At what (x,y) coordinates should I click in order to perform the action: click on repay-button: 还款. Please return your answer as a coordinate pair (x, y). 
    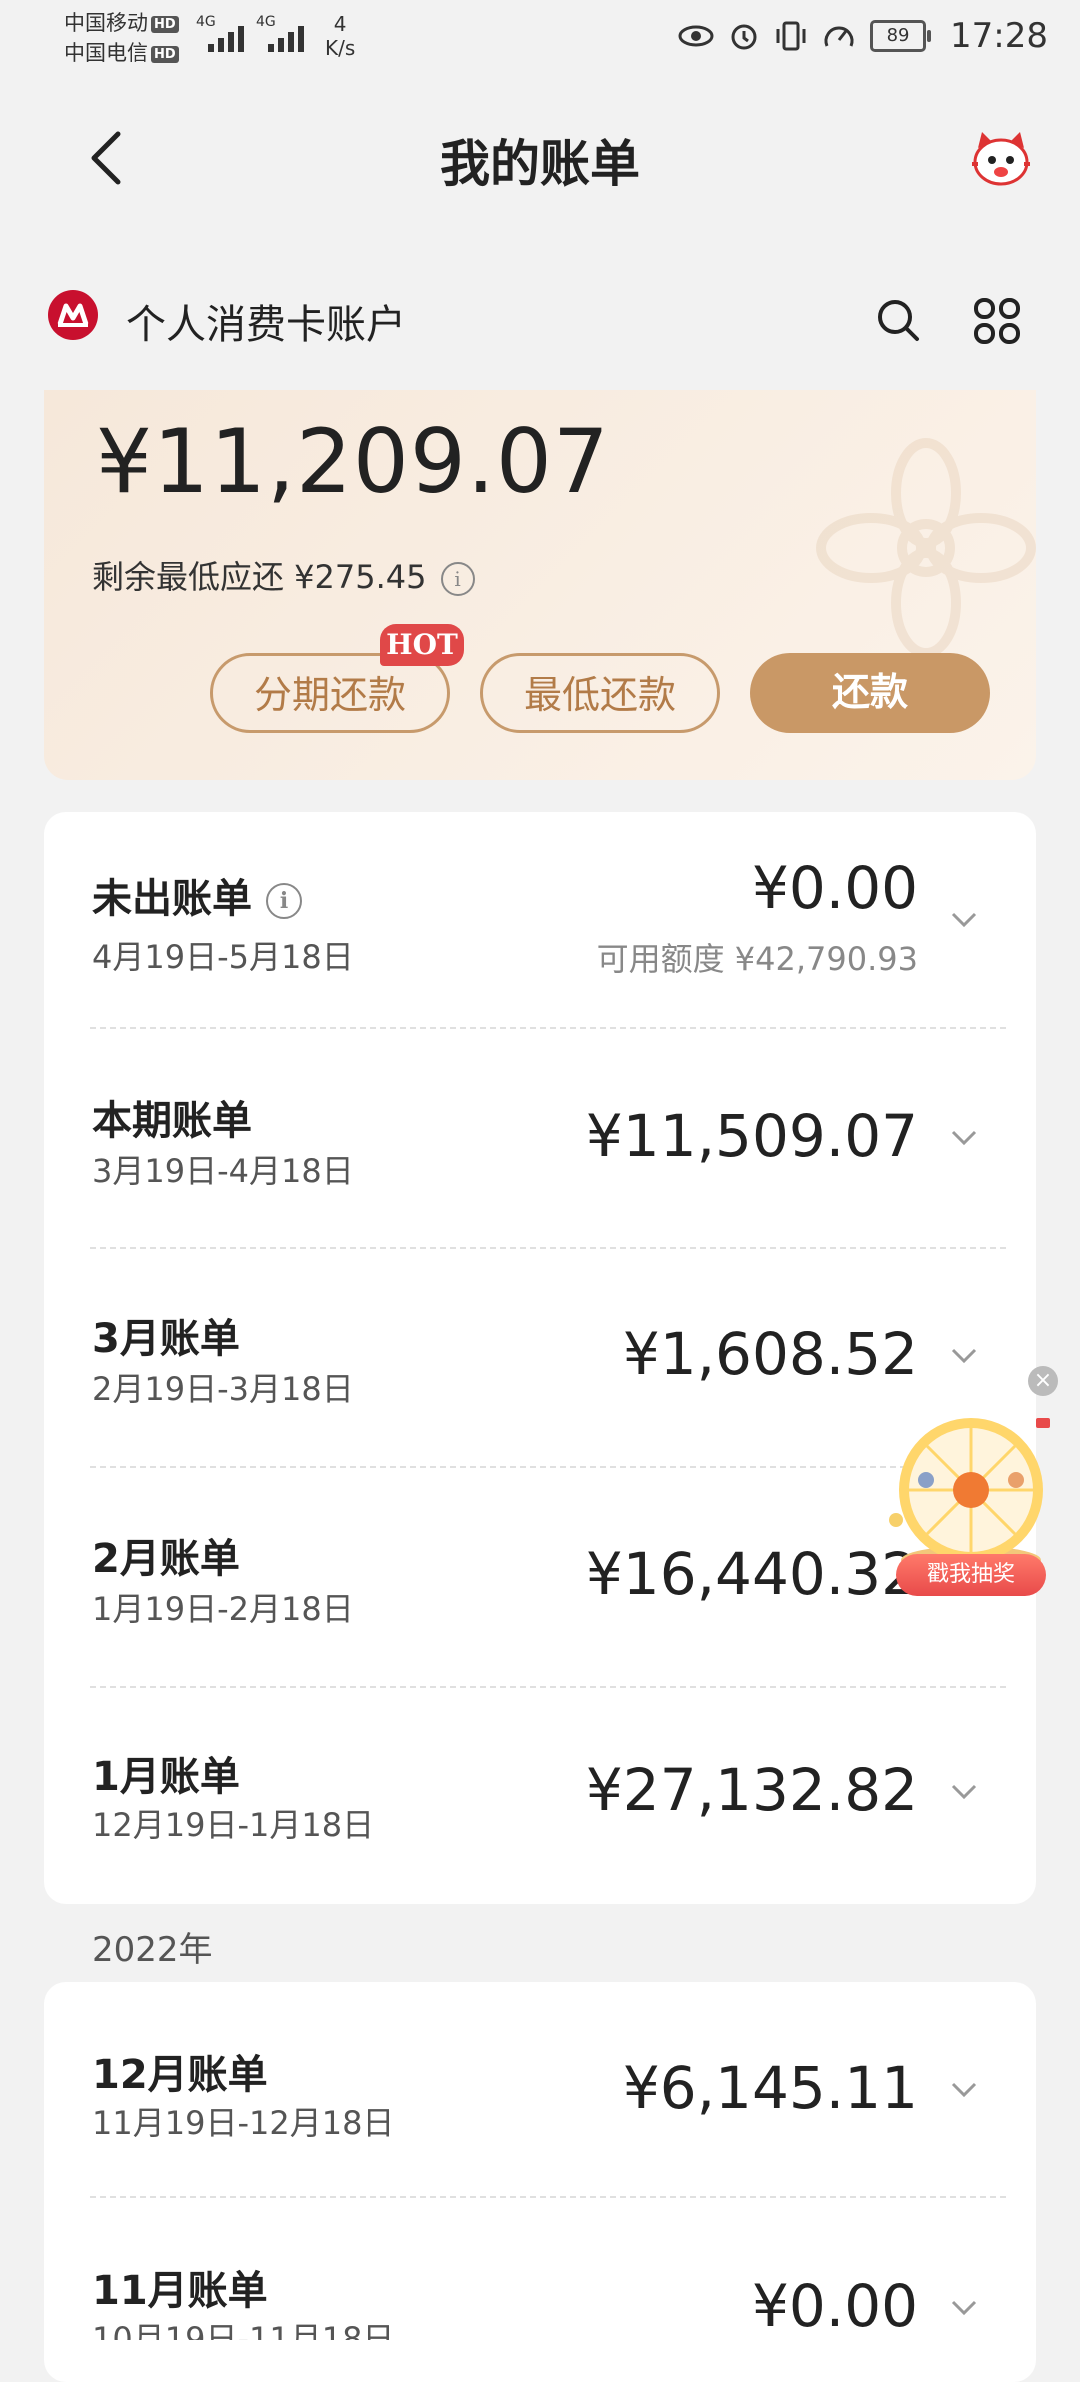
    Looking at the image, I should click on (870, 693).